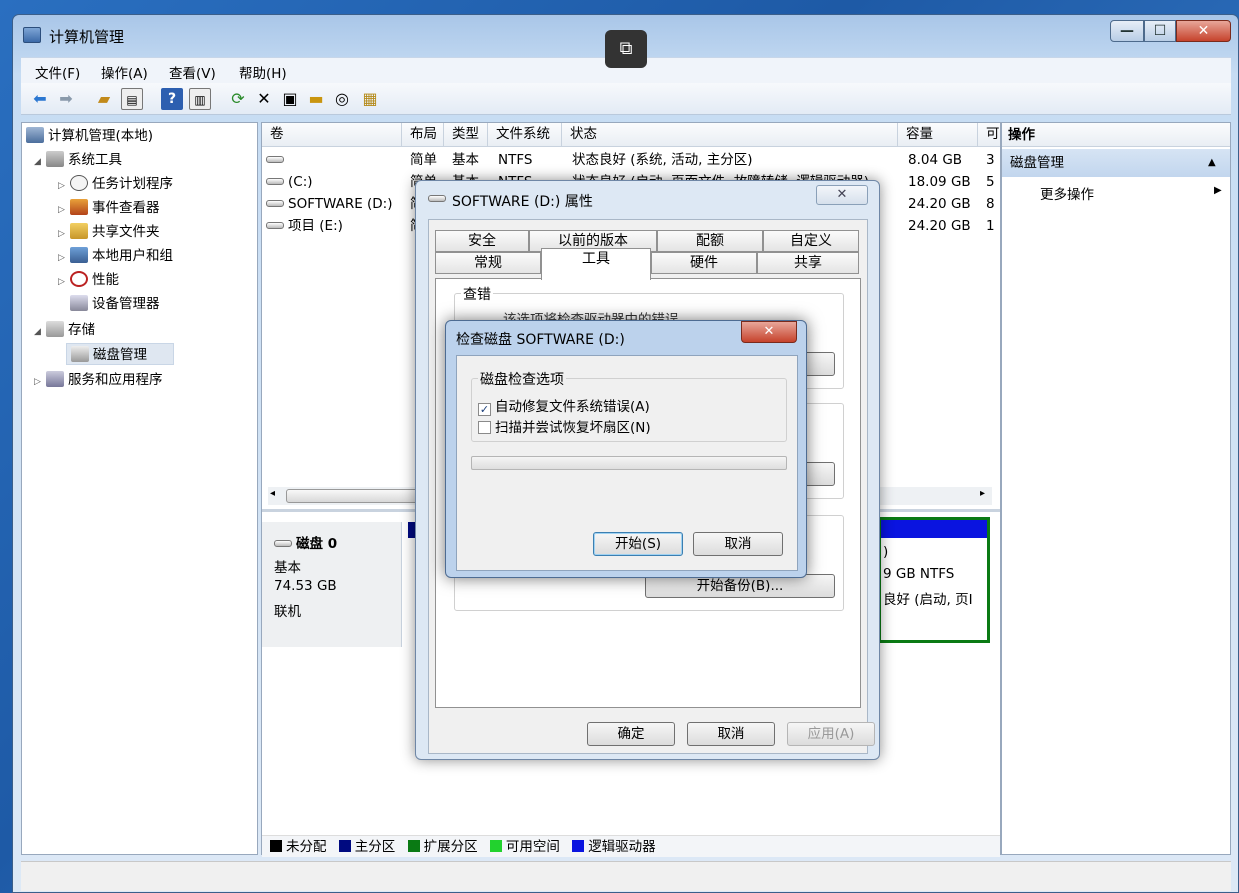 The width and height of the screenshot is (1239, 893). What do you see at coordinates (525, 135) in the screenshot?
I see `col-filesystem: 文件系统` at bounding box center [525, 135].